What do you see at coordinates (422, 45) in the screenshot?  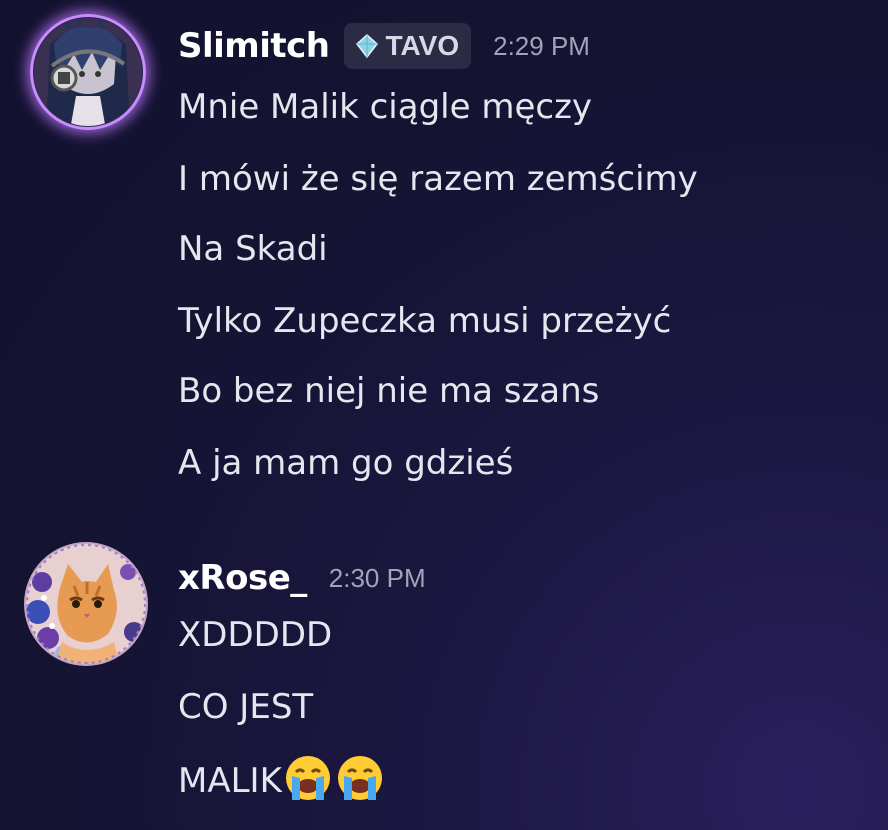 I see `guild-tag-label: TAVO` at bounding box center [422, 45].